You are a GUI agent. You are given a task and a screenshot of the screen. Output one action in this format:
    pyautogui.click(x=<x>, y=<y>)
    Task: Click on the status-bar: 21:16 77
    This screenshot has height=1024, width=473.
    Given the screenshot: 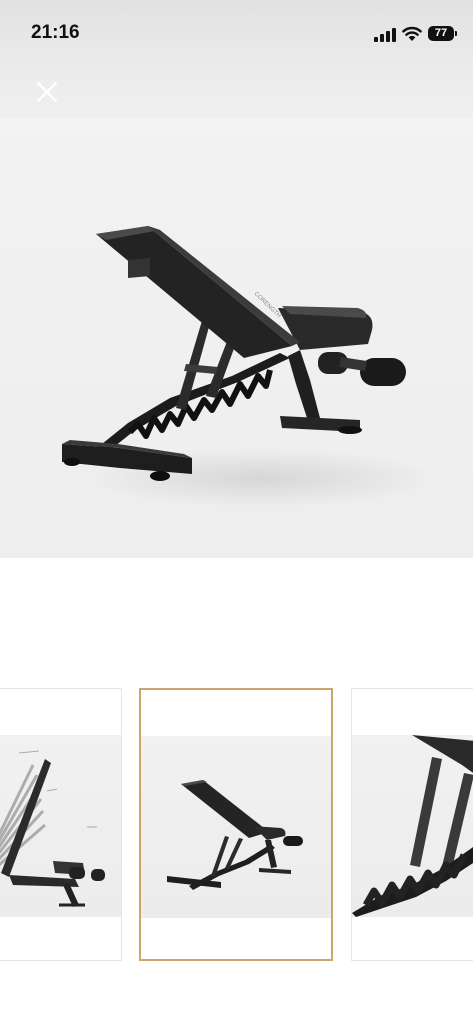 What is the action you would take?
    pyautogui.click(x=236, y=31)
    